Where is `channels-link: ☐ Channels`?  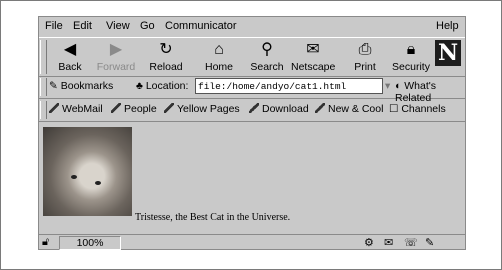
channels-link: ☐ Channels is located at coordinates (417, 109).